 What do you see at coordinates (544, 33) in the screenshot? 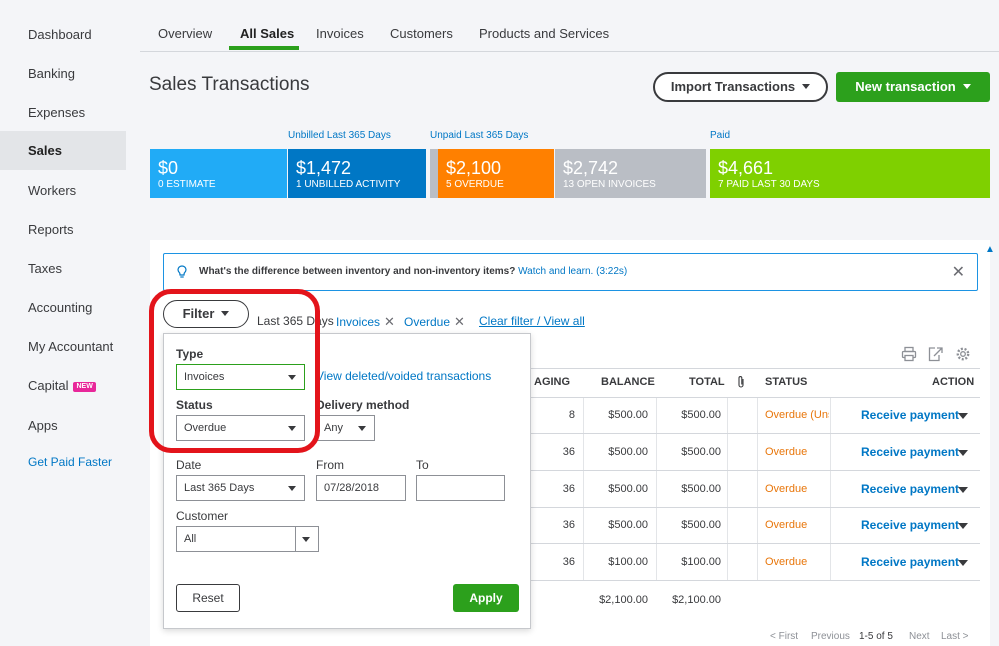
I see `tab-products-and-services: Products and Services` at bounding box center [544, 33].